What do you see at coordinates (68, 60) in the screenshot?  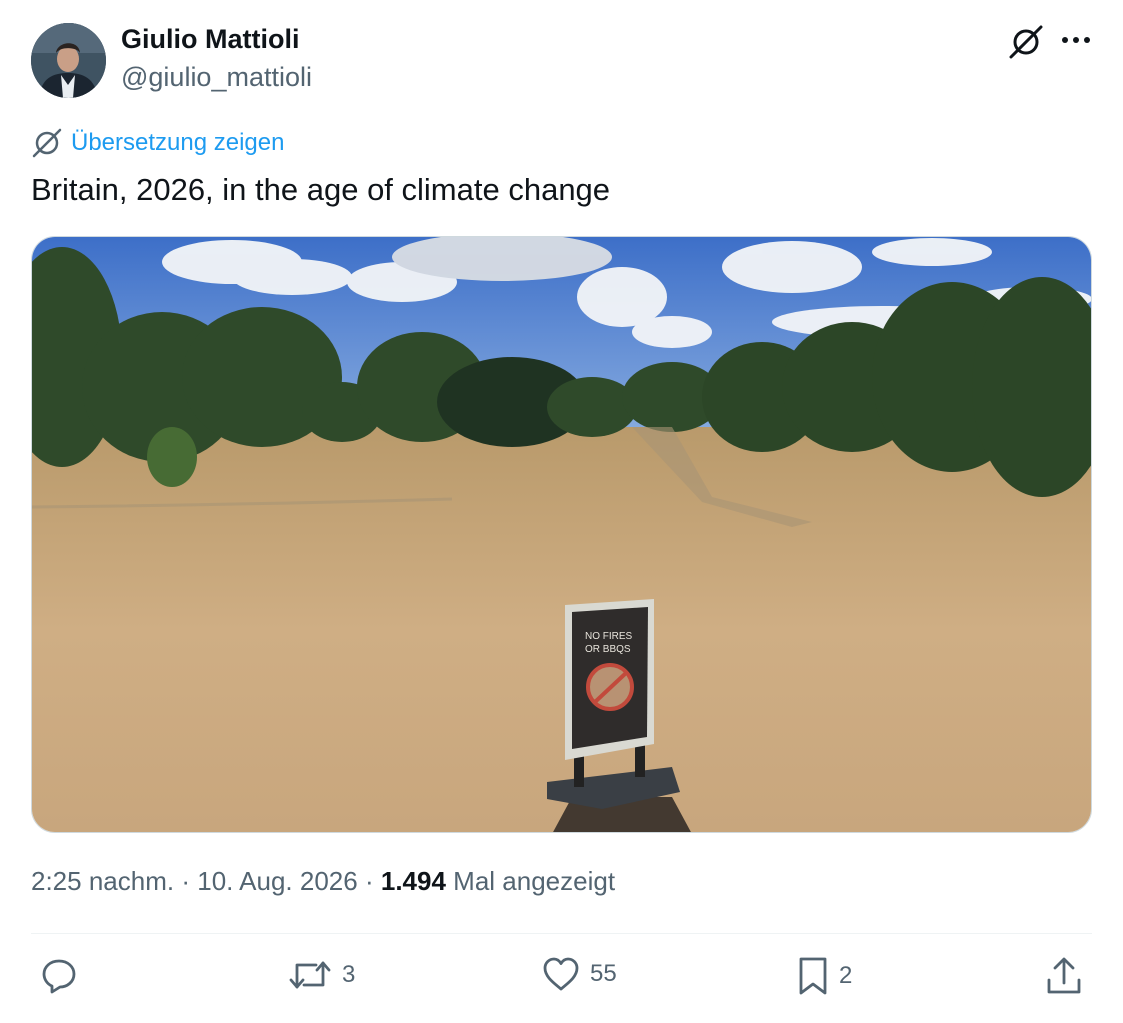 I see `avatar` at bounding box center [68, 60].